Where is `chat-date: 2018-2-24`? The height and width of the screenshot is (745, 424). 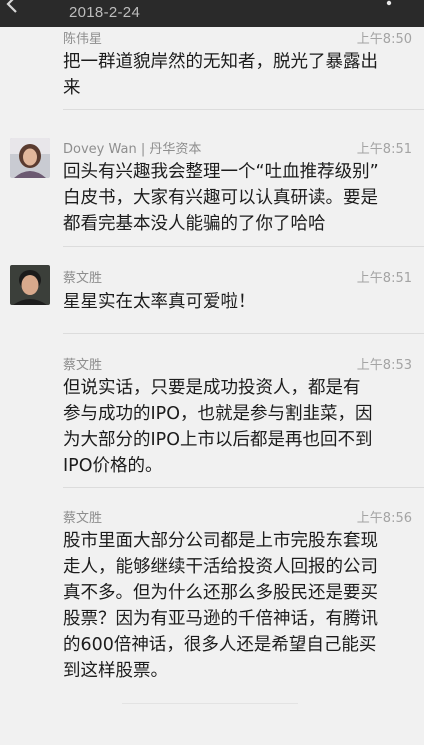
chat-date: 2018-2-24 is located at coordinates (105, 12).